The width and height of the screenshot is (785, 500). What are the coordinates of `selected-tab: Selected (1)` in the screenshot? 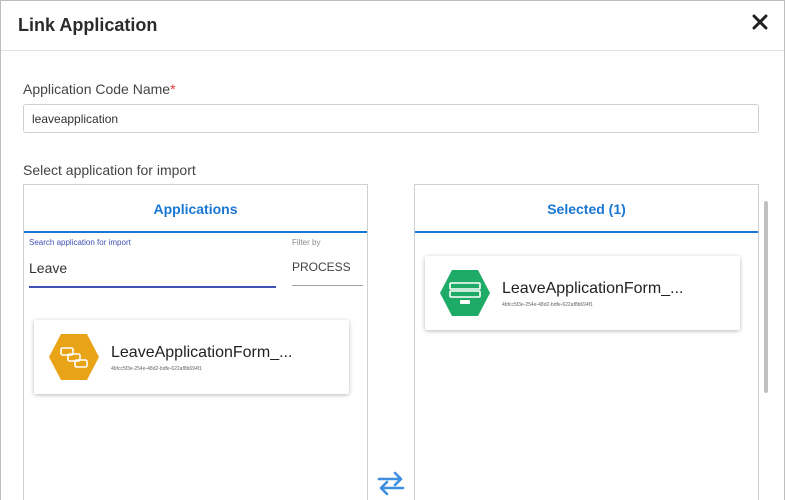 It's located at (586, 209).